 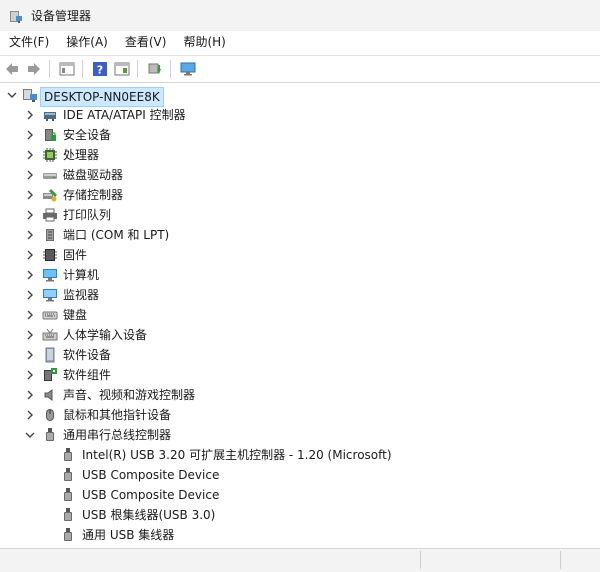 What do you see at coordinates (29, 42) in the screenshot?
I see `menu-file: 文件(F)` at bounding box center [29, 42].